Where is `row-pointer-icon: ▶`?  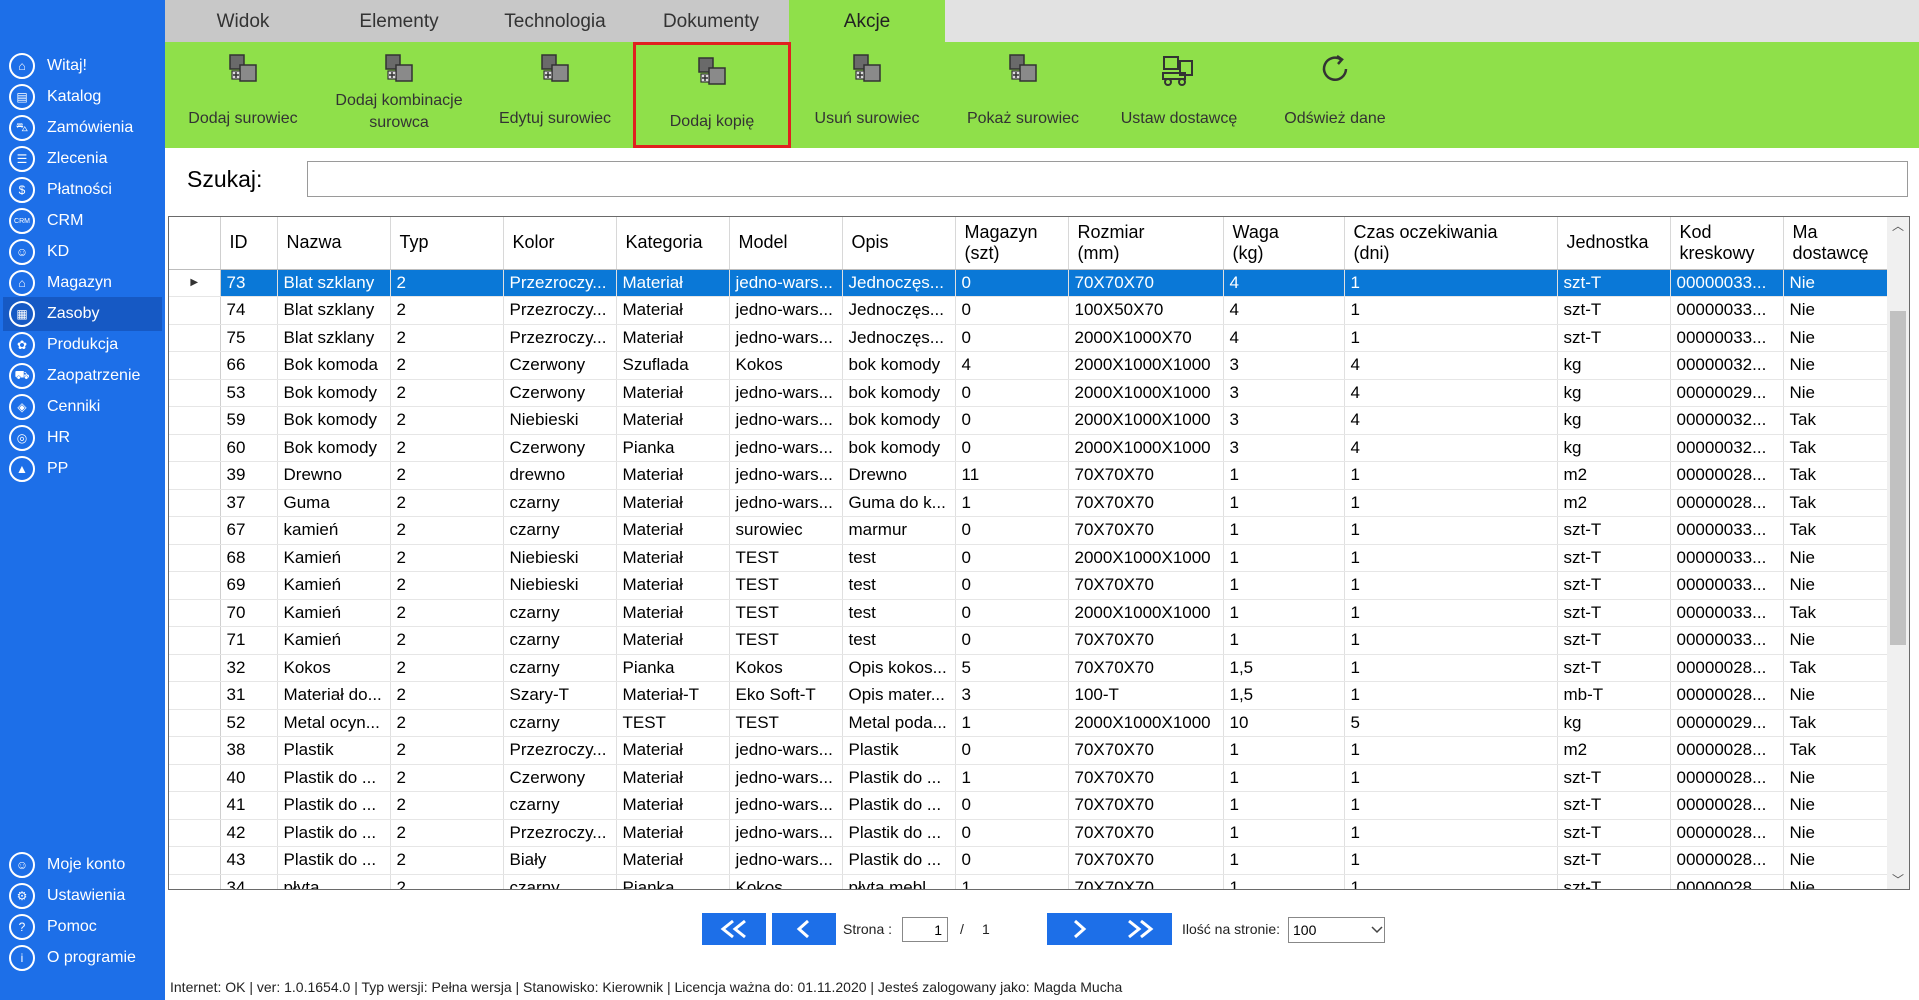 row-pointer-icon: ▶ is located at coordinates (195, 283).